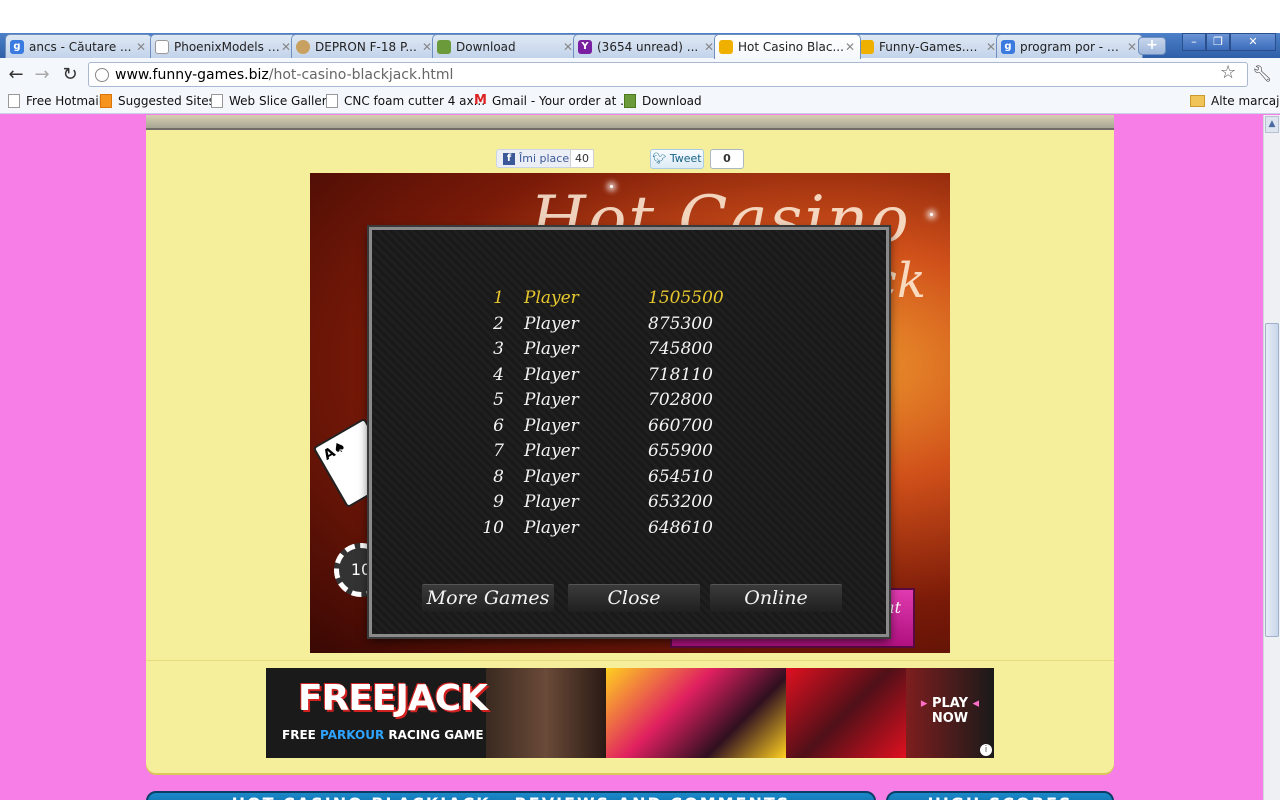 The image size is (1280, 800). Describe the element at coordinates (646, 46) in the screenshot. I see `tab-4: Y (3654 unread) ... ✕` at that location.